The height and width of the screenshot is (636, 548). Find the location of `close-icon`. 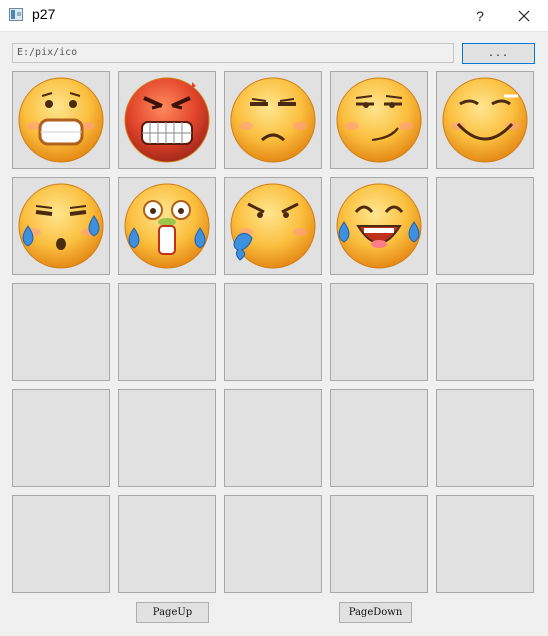

close-icon is located at coordinates (524, 15).